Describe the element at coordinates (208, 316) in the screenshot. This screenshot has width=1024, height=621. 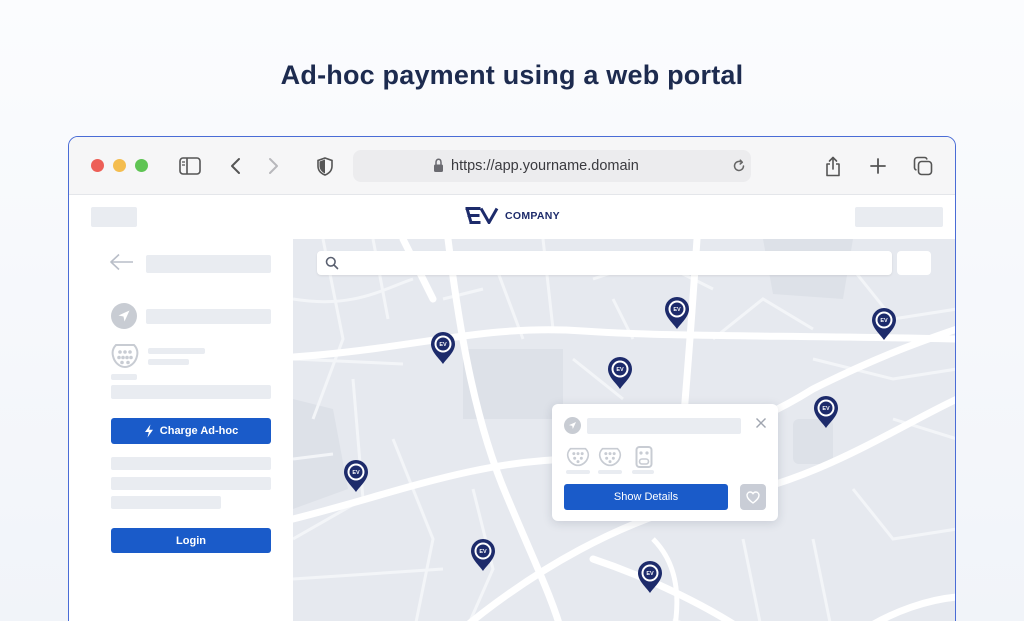
I see `address-placeholder` at that location.